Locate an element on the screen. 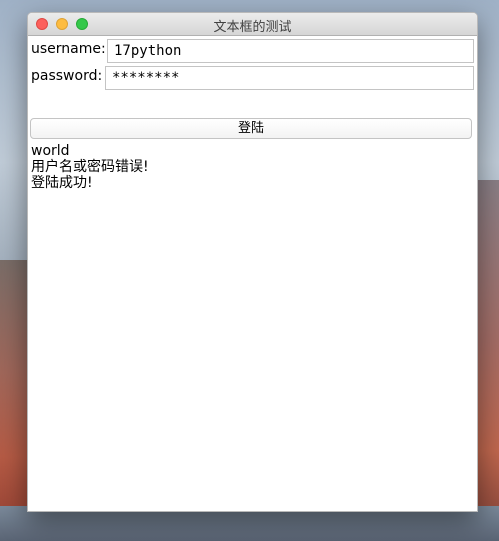 This screenshot has width=499, height=541. password-row: password: ******** is located at coordinates (252, 78).